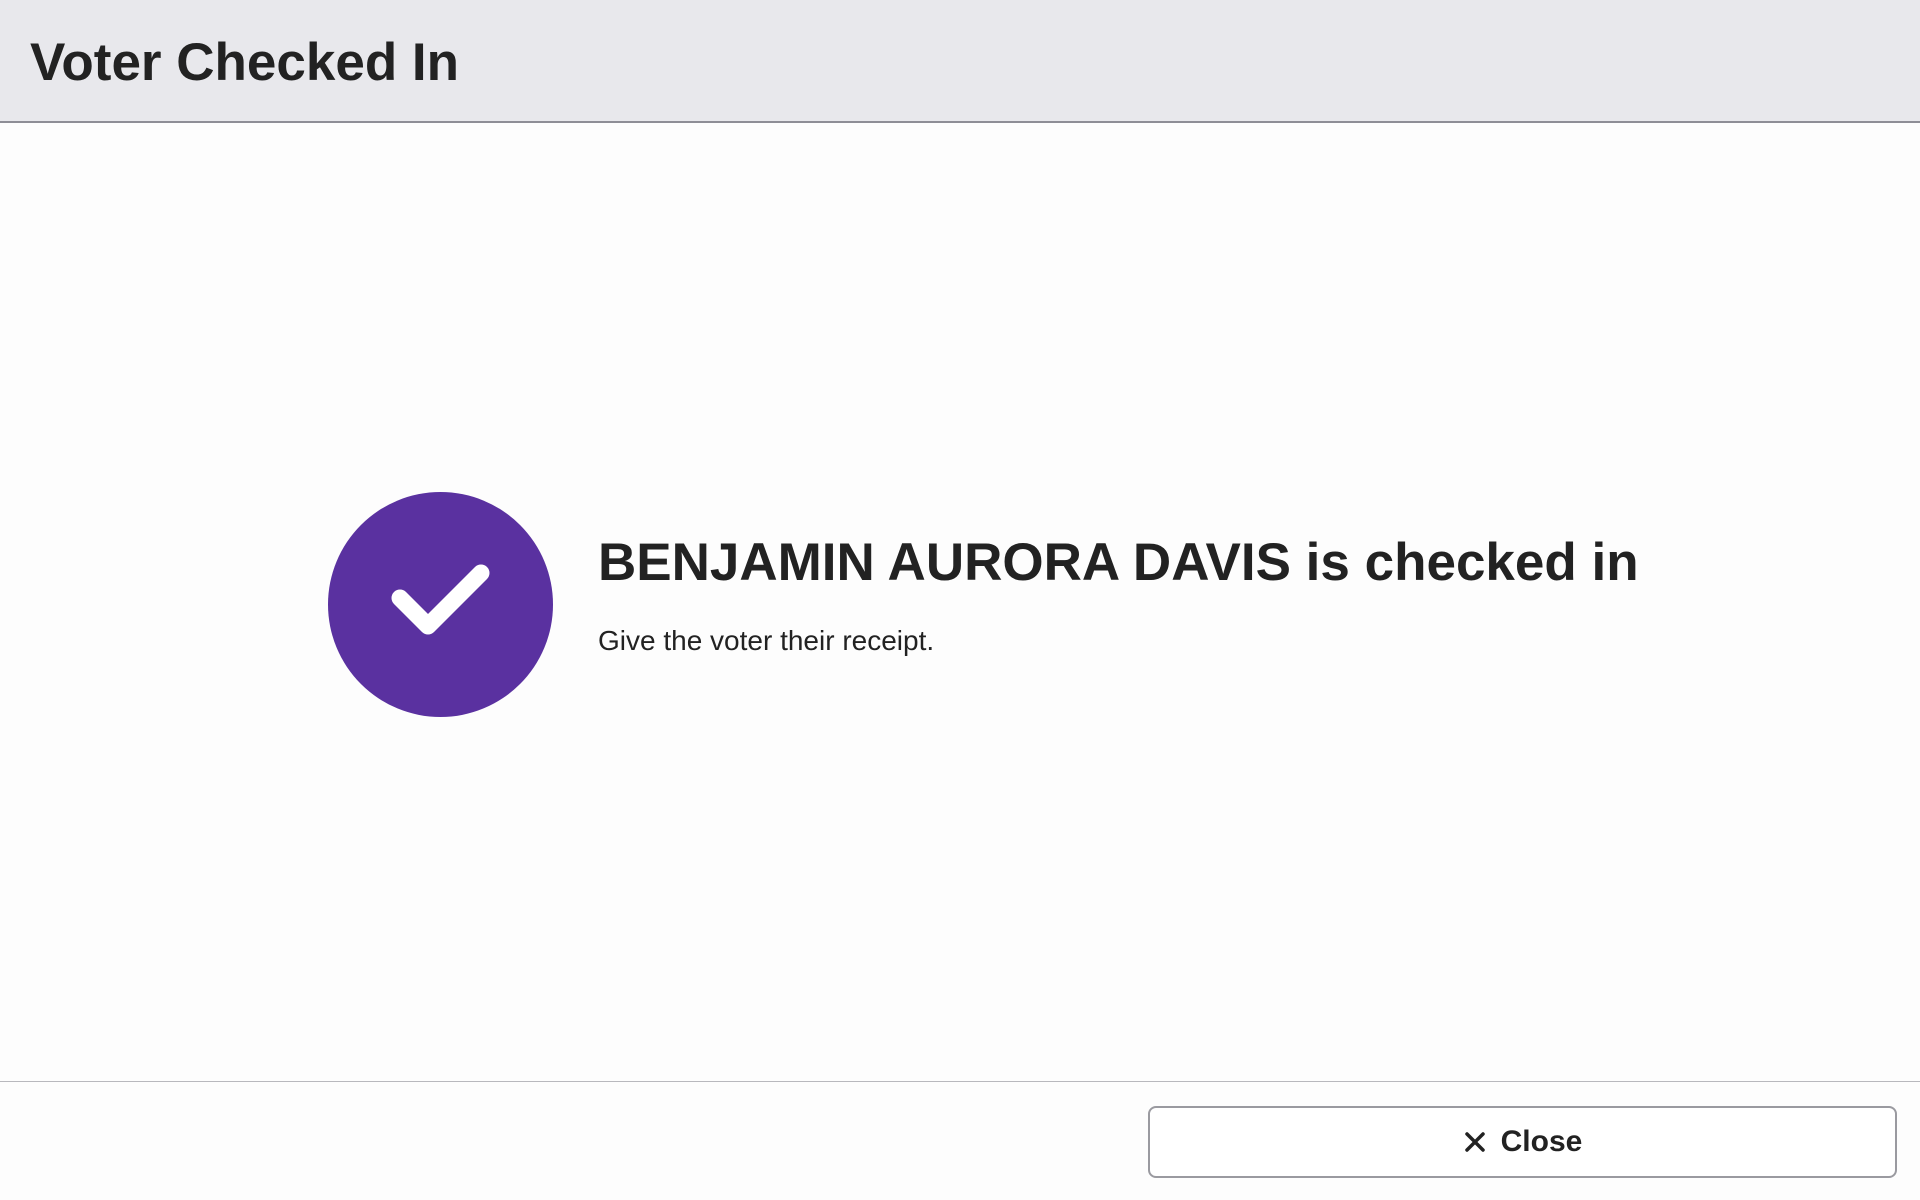  Describe the element at coordinates (960, 61) in the screenshot. I see `page-header: Voter Checked In` at that location.